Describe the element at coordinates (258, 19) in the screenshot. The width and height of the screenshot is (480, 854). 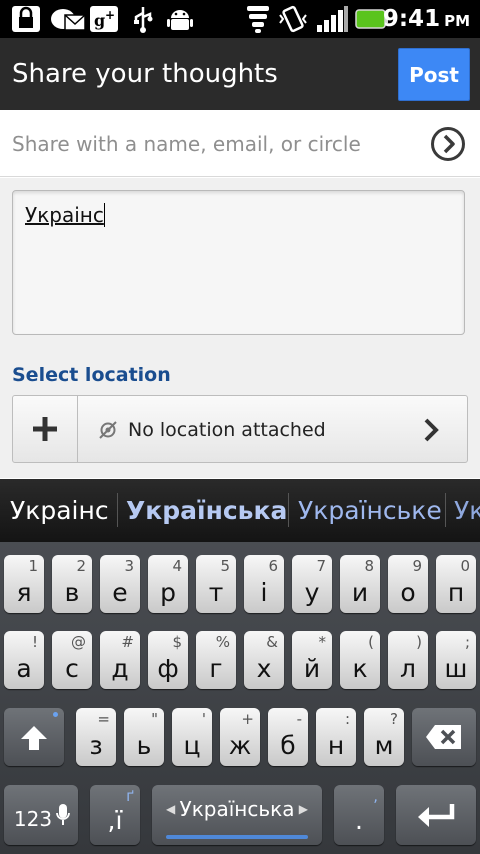
I see `wifi-icon` at that location.